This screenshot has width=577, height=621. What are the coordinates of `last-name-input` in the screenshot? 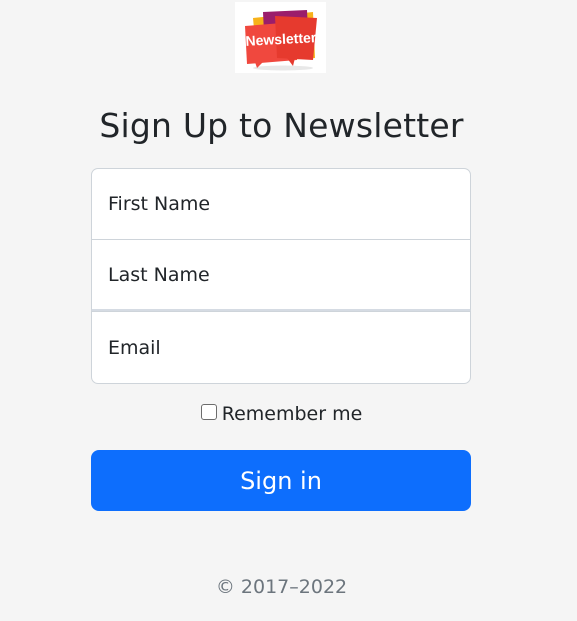 It's located at (281, 275).